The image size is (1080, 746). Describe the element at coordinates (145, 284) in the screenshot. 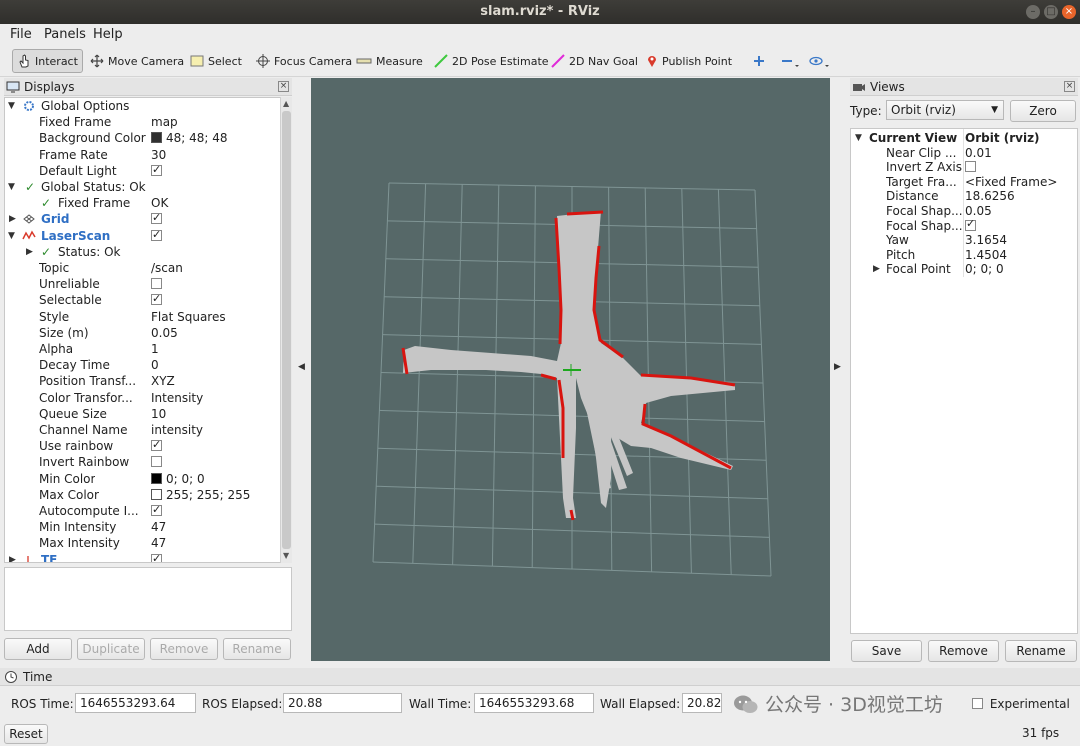

I see `tree-row-unreliable: Unreliable` at that location.